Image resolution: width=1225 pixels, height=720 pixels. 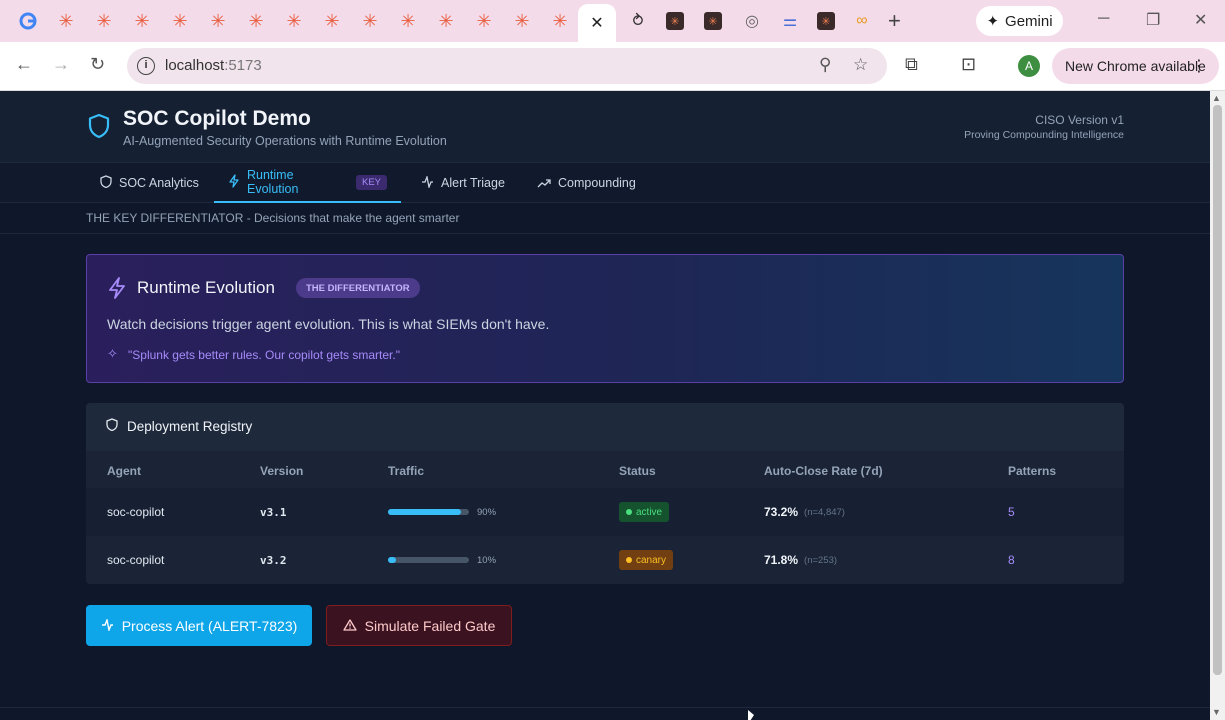 What do you see at coordinates (507, 66) in the screenshot?
I see `address-bar: i localhost:5173 ⚲ ☆` at bounding box center [507, 66].